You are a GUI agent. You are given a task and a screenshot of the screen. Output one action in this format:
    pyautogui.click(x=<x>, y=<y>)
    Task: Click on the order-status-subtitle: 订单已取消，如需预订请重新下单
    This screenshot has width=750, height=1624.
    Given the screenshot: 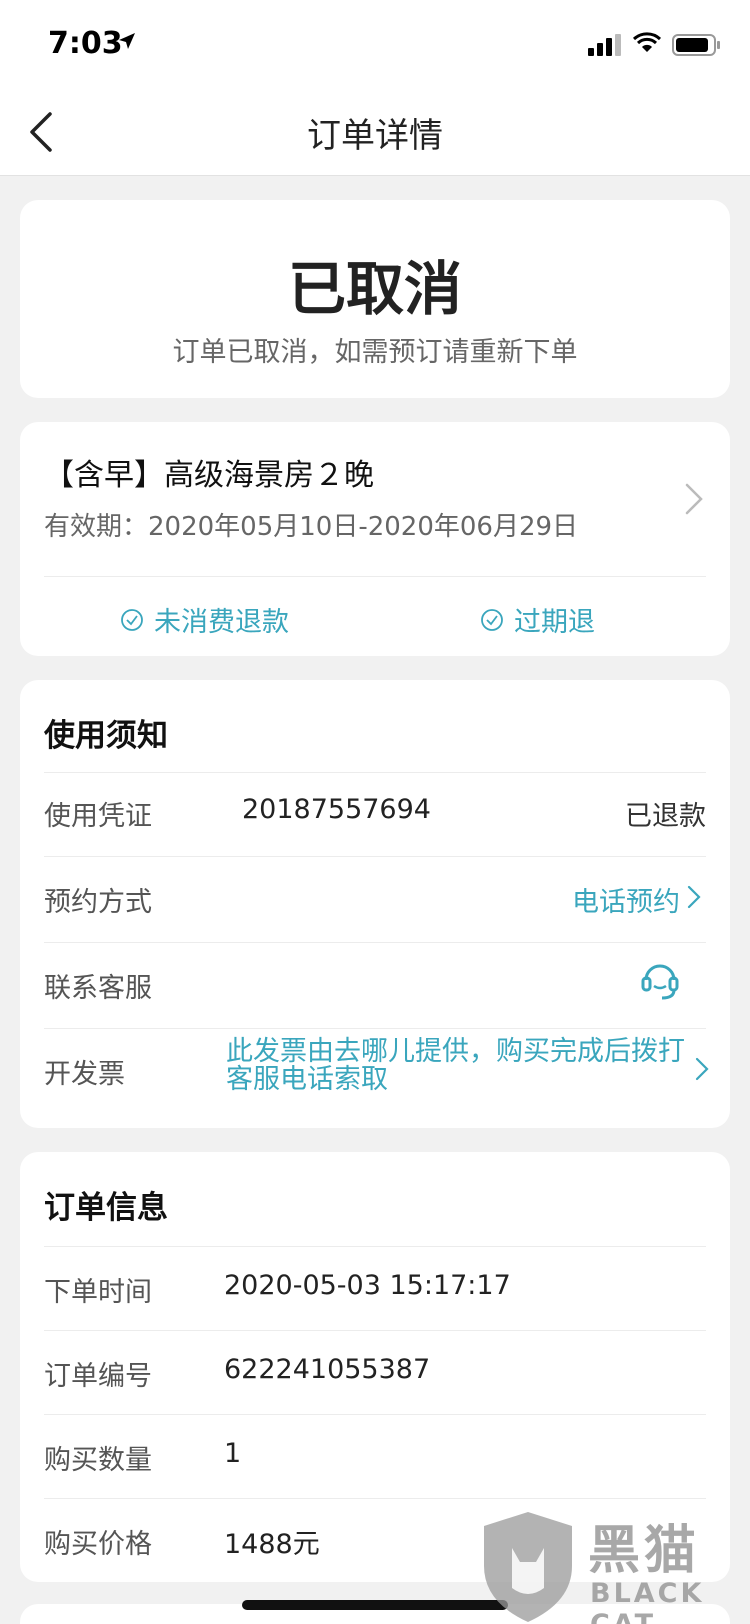 What is the action you would take?
    pyautogui.click(x=375, y=352)
    